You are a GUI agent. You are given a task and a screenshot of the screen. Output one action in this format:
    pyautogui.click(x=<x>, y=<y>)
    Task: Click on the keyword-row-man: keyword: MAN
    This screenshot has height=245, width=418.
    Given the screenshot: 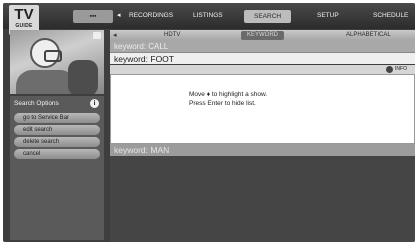 What is the action you would take?
    pyautogui.click(x=262, y=150)
    